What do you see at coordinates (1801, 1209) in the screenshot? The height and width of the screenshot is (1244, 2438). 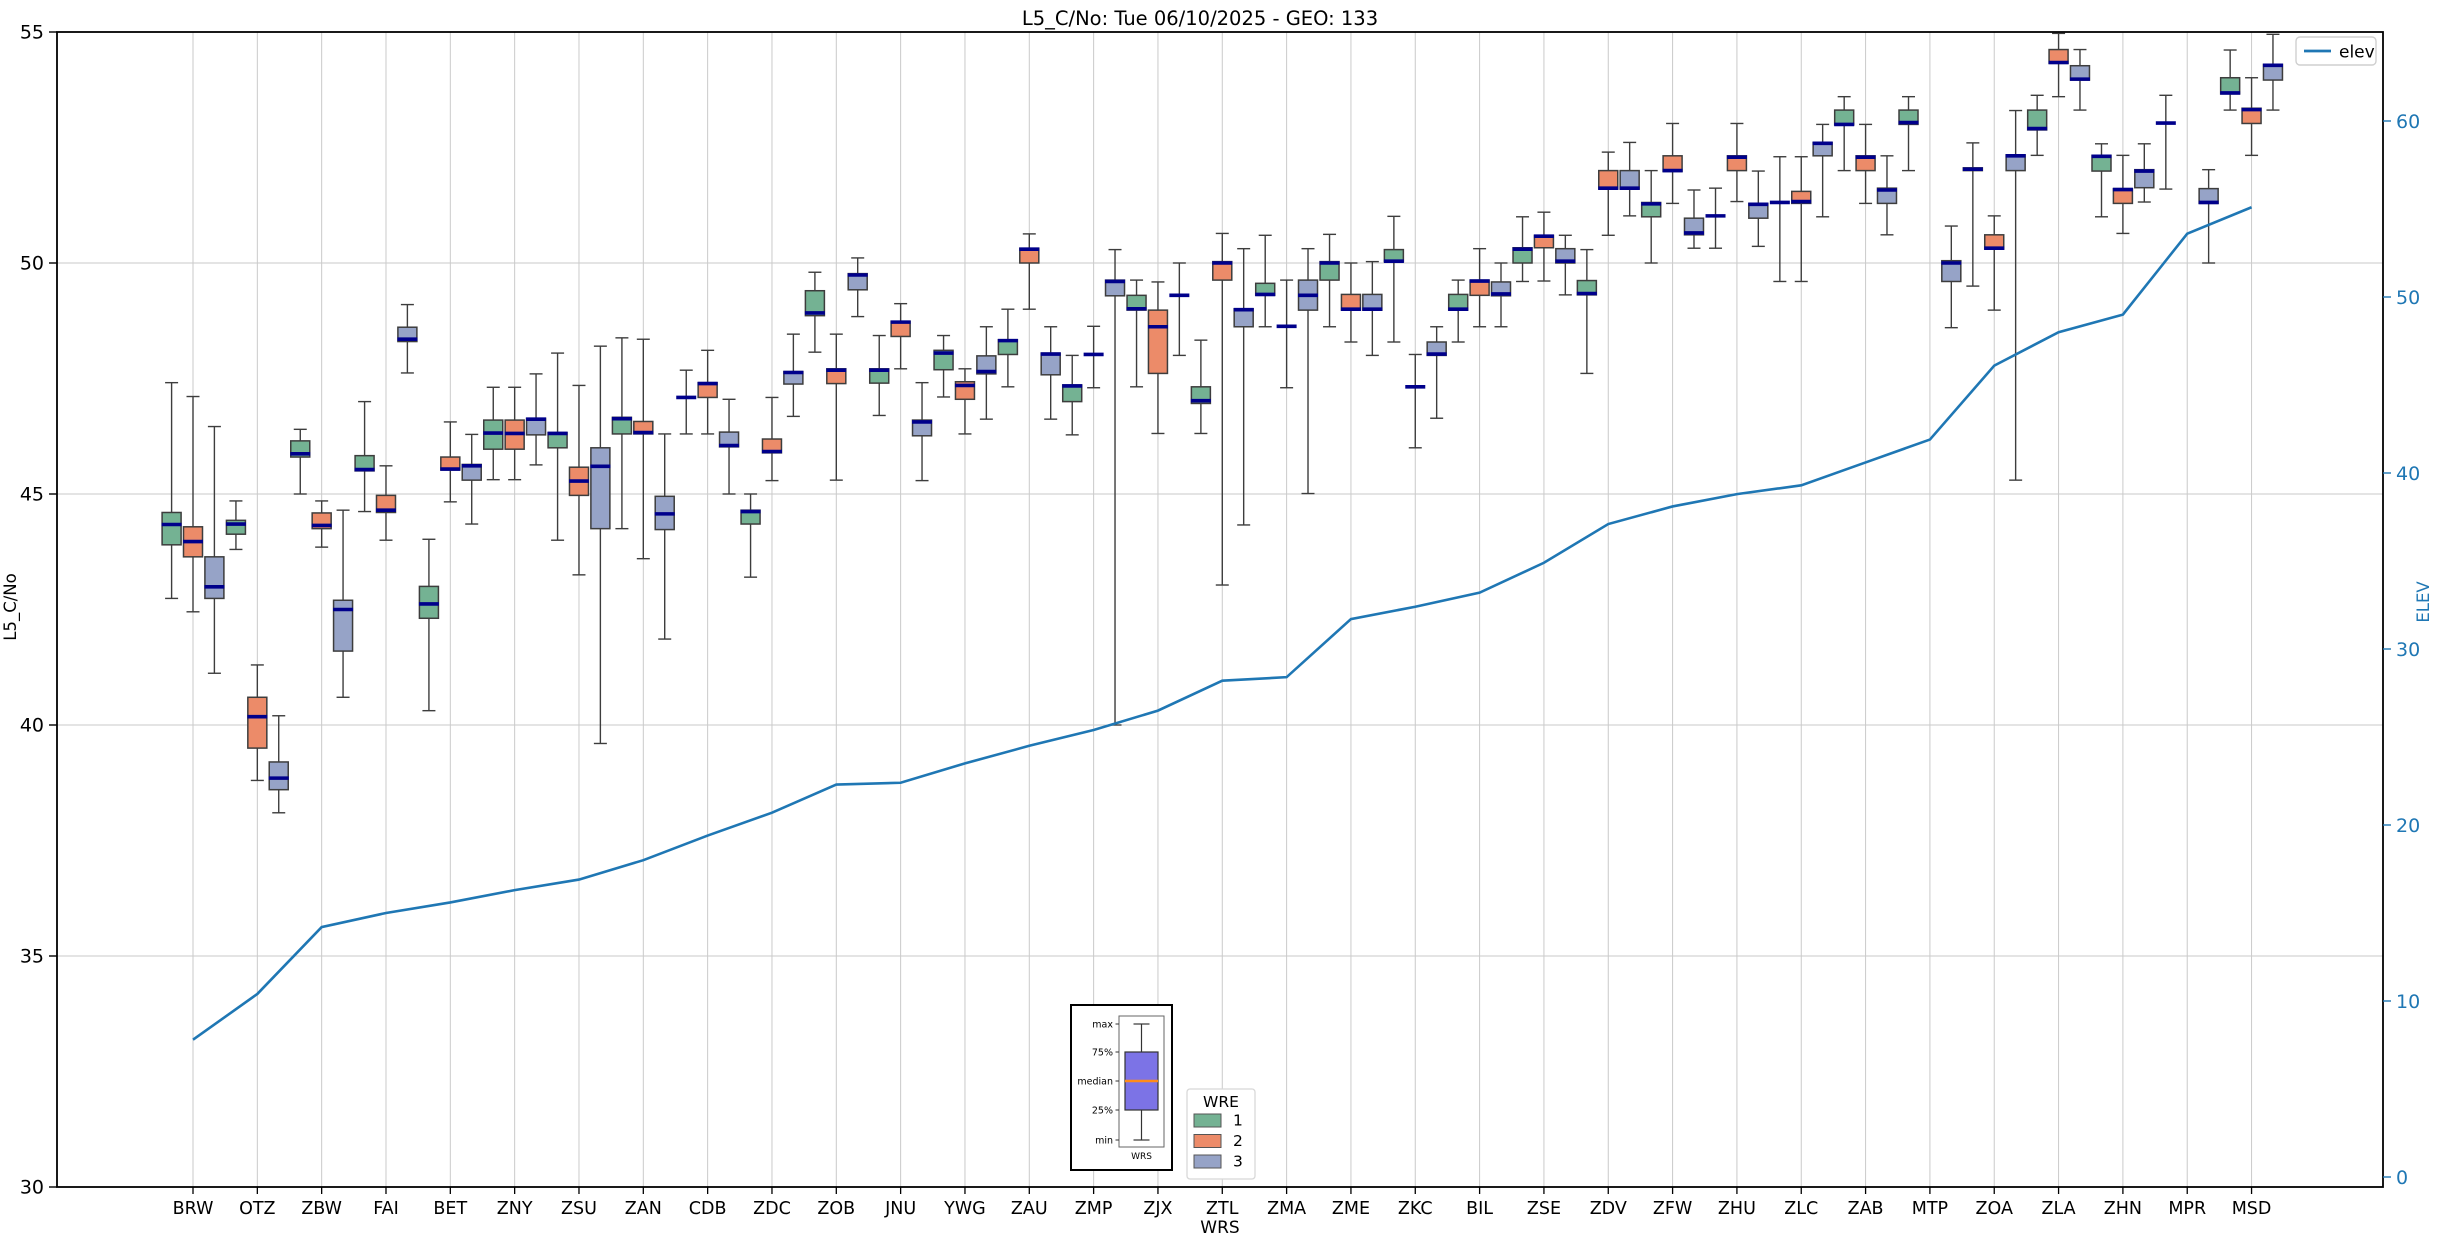 I see `x-tick-label-ZLC: ZLC` at bounding box center [1801, 1209].